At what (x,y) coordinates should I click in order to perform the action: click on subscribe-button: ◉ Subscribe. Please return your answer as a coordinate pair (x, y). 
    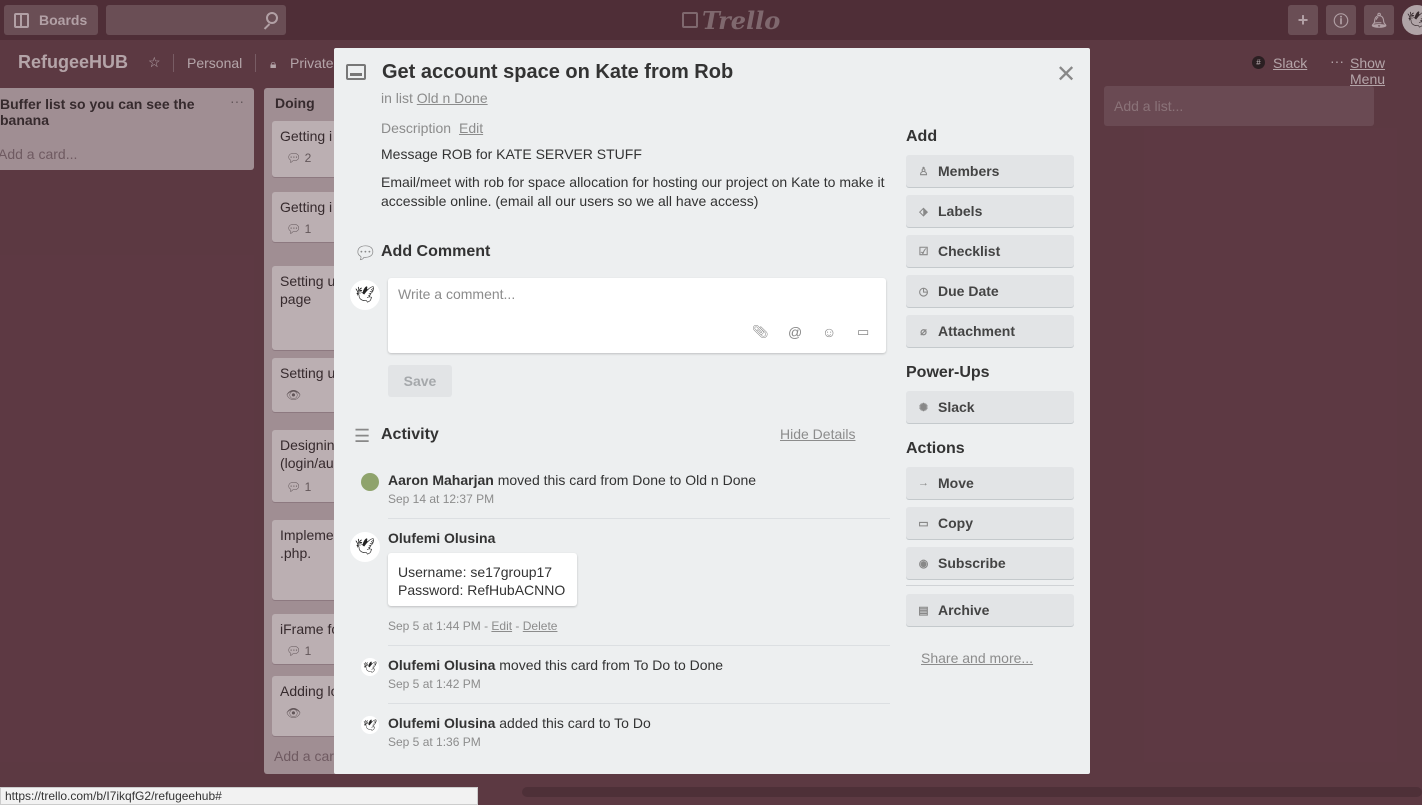
    Looking at the image, I should click on (990, 563).